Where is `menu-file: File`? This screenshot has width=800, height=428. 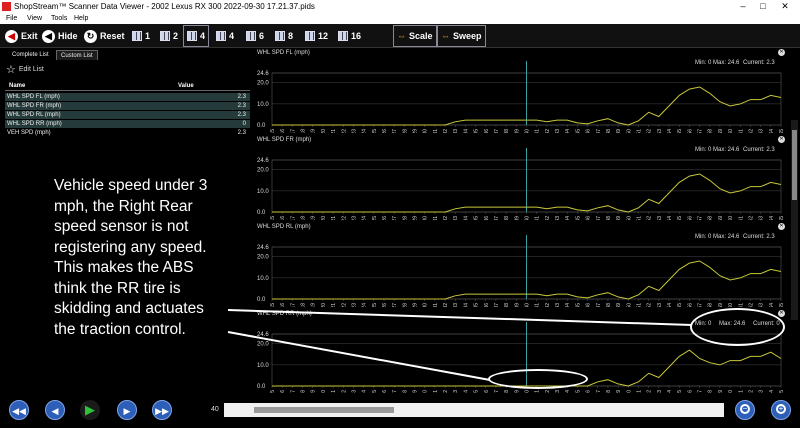 menu-file: File is located at coordinates (11, 18).